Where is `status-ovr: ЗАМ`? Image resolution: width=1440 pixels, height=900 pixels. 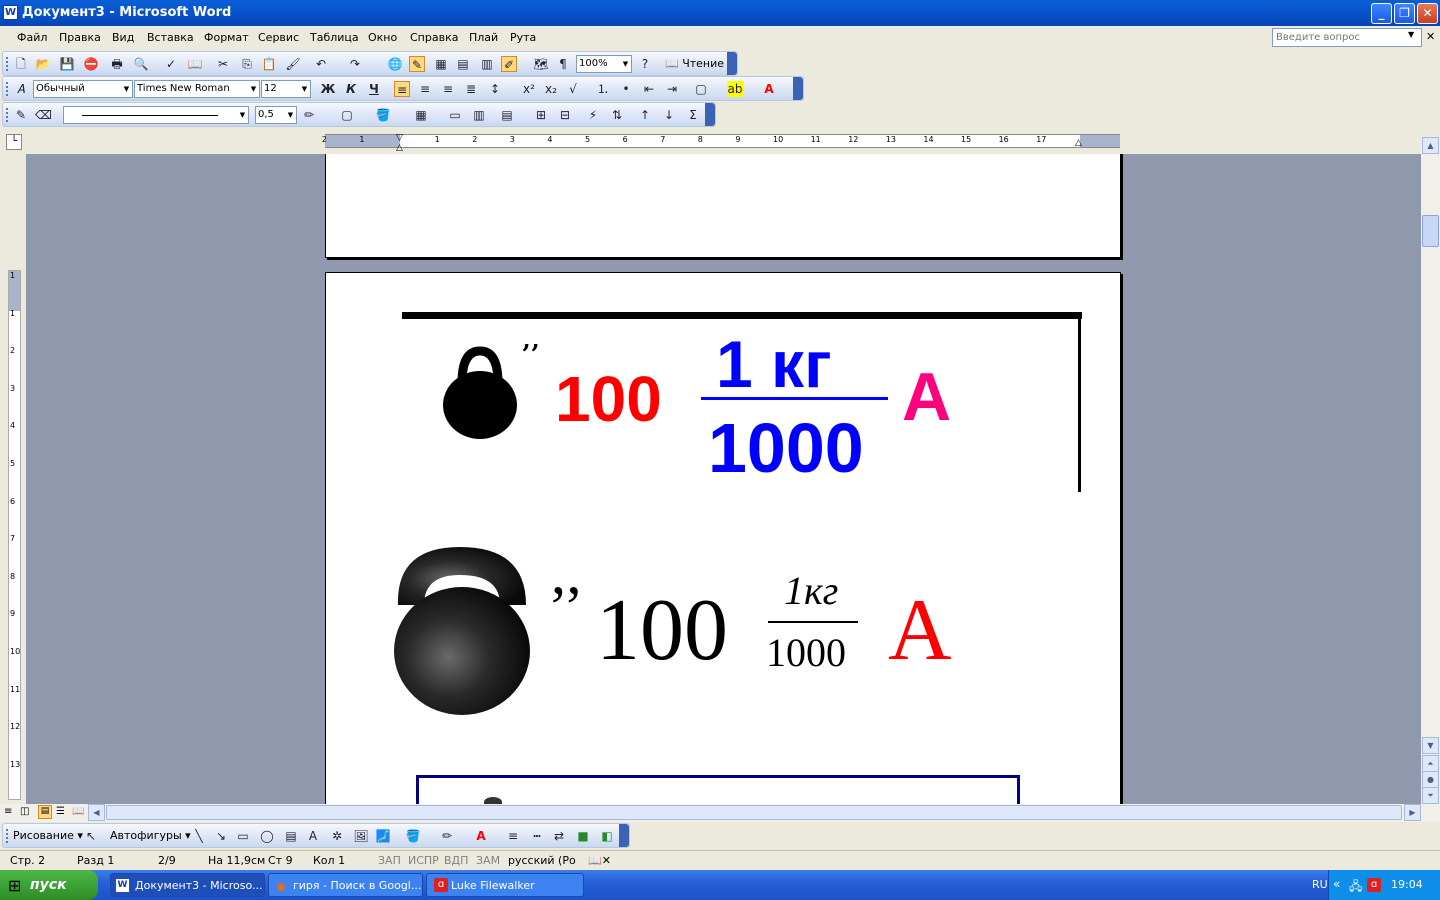
status-ovr: ЗАМ is located at coordinates (488, 860).